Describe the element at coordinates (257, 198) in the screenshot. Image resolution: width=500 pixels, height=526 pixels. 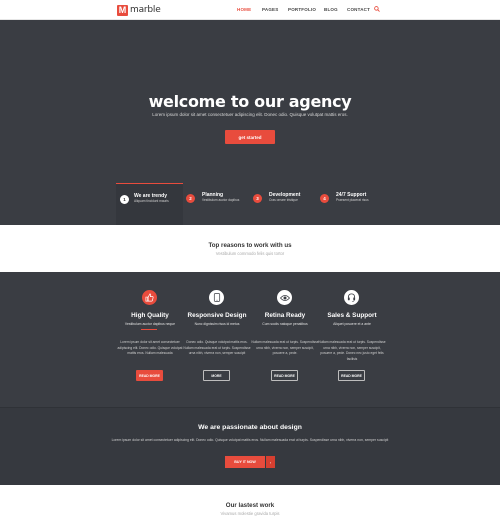
I see `step-number: 3` at that location.